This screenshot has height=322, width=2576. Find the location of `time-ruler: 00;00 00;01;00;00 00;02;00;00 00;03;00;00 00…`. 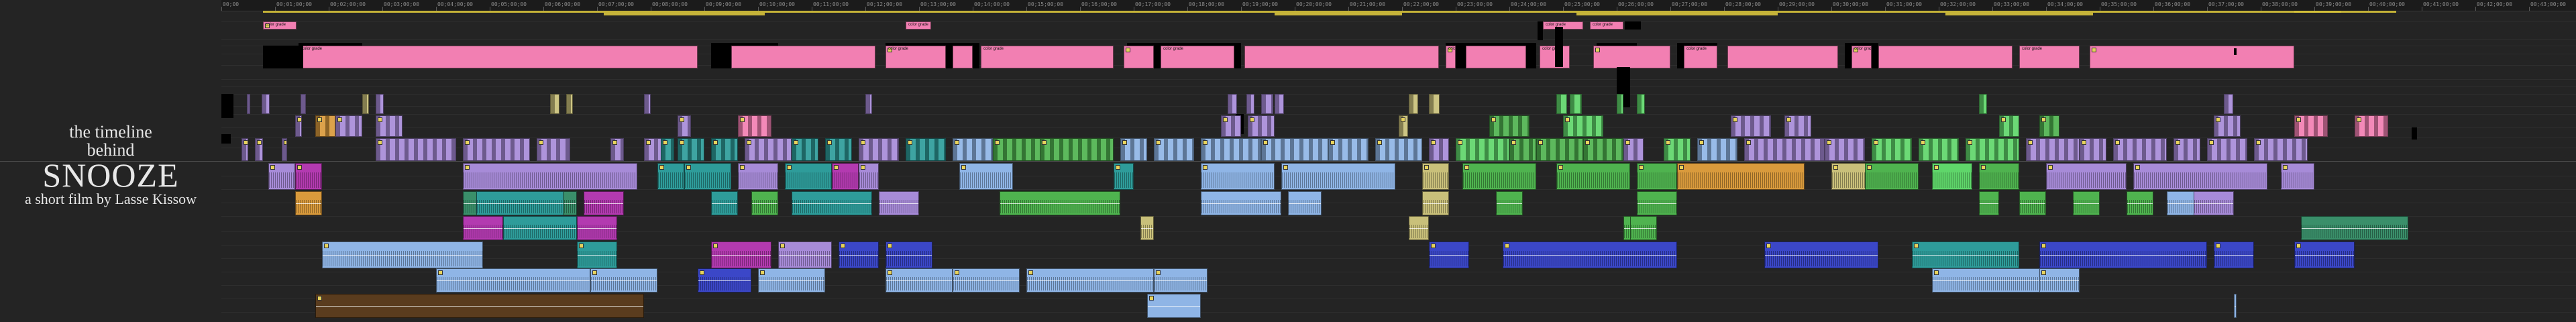

time-ruler: 00;00 00;01;00;00 00;02;00;00 00;03;00;00 00… is located at coordinates (1398, 5).